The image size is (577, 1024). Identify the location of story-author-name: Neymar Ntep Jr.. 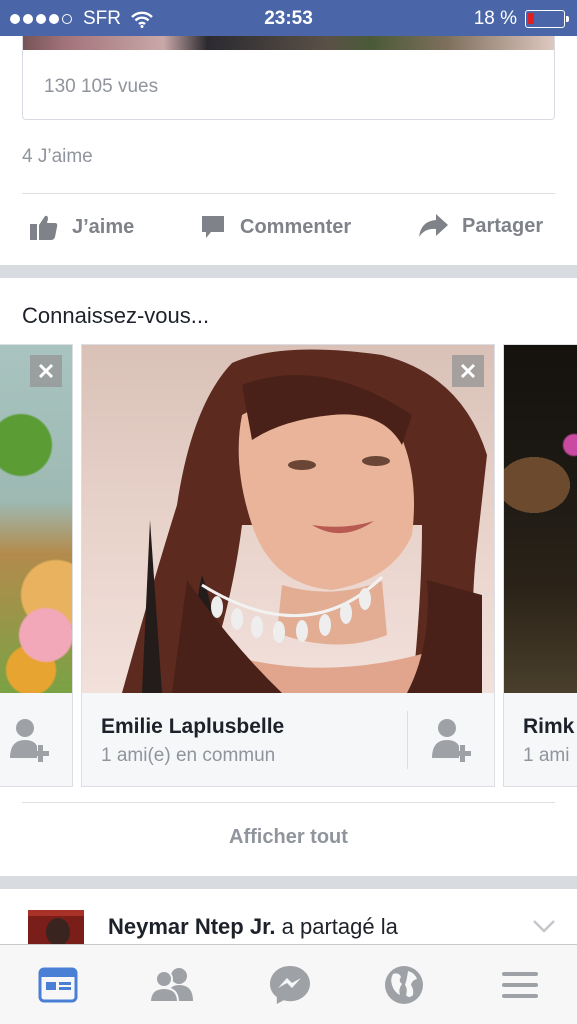
(192, 926).